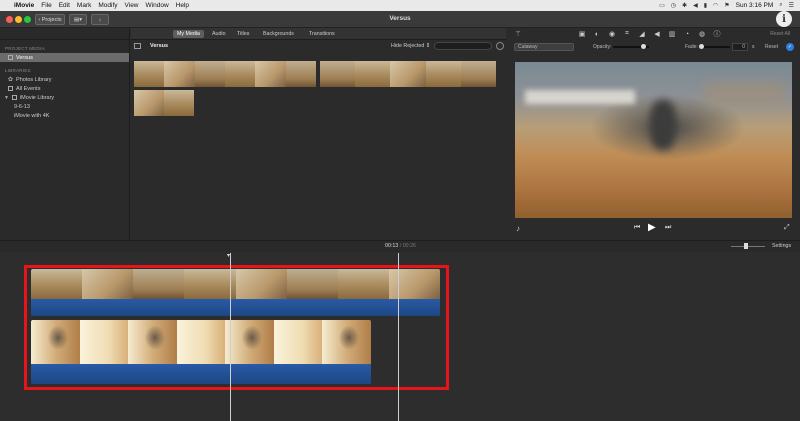 This screenshot has height=421, width=800. What do you see at coordinates (188, 34) in the screenshot?
I see `tab-my-media: My Media` at bounding box center [188, 34].